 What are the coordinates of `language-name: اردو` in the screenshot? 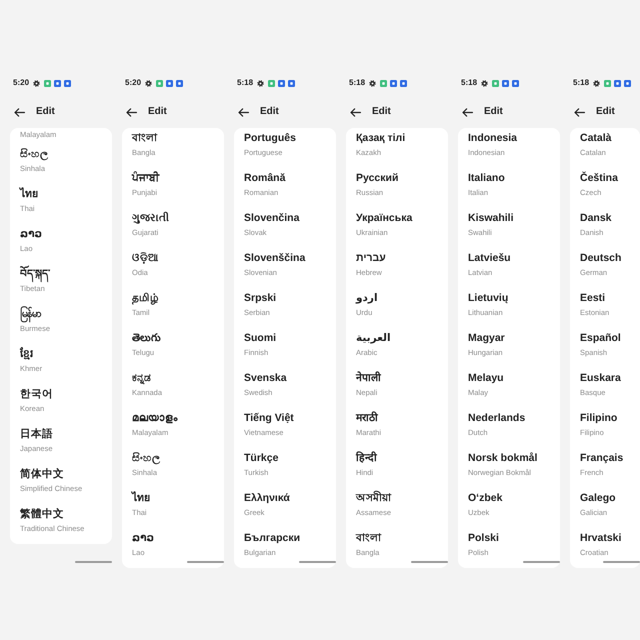 It's located at (367, 298).